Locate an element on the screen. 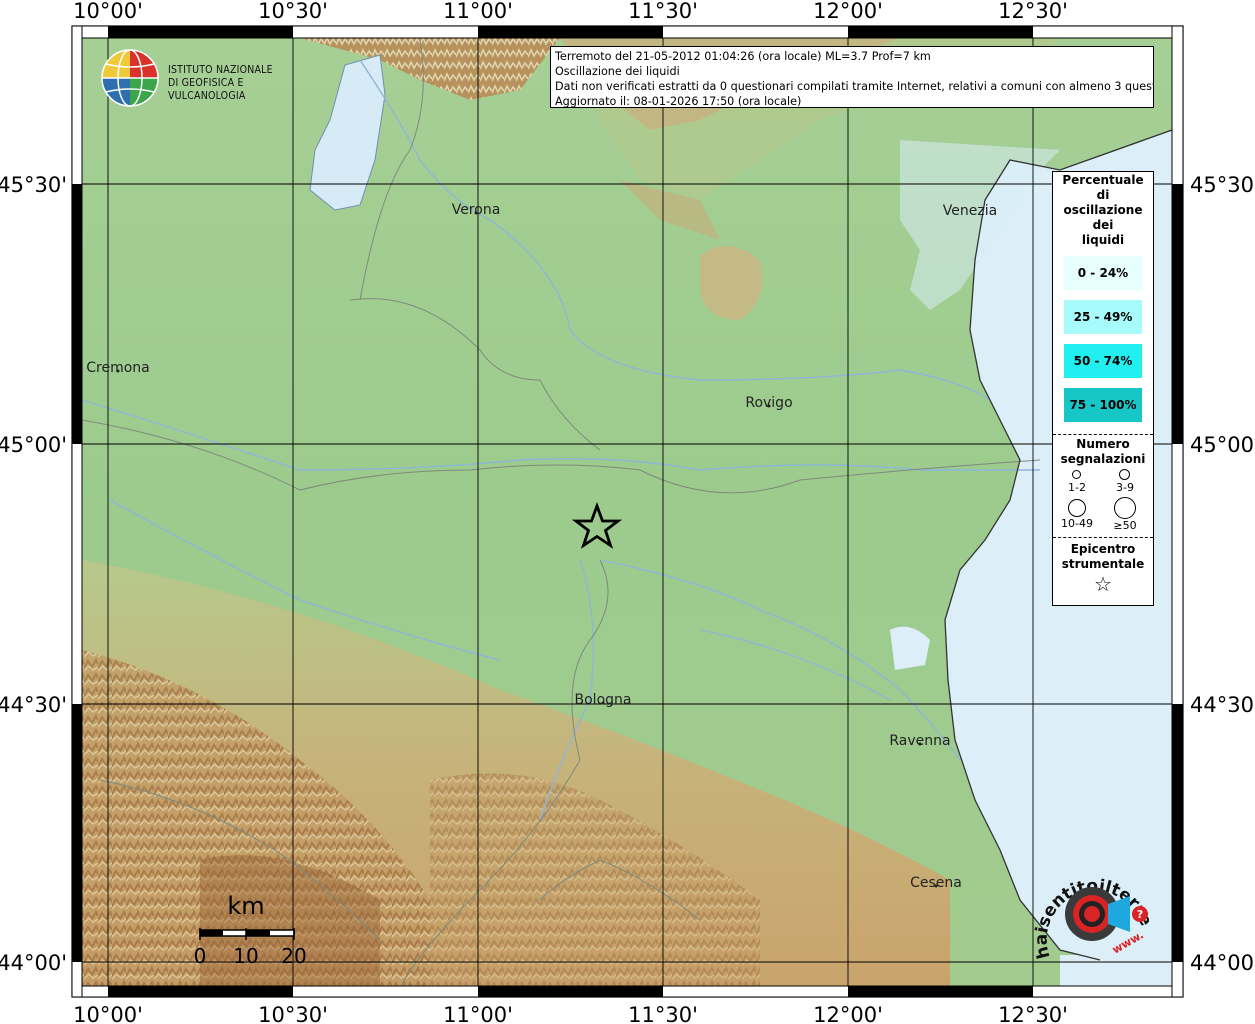 The height and width of the screenshot is (1024, 1255). city-label-cremona: Cremona is located at coordinates (118, 368).